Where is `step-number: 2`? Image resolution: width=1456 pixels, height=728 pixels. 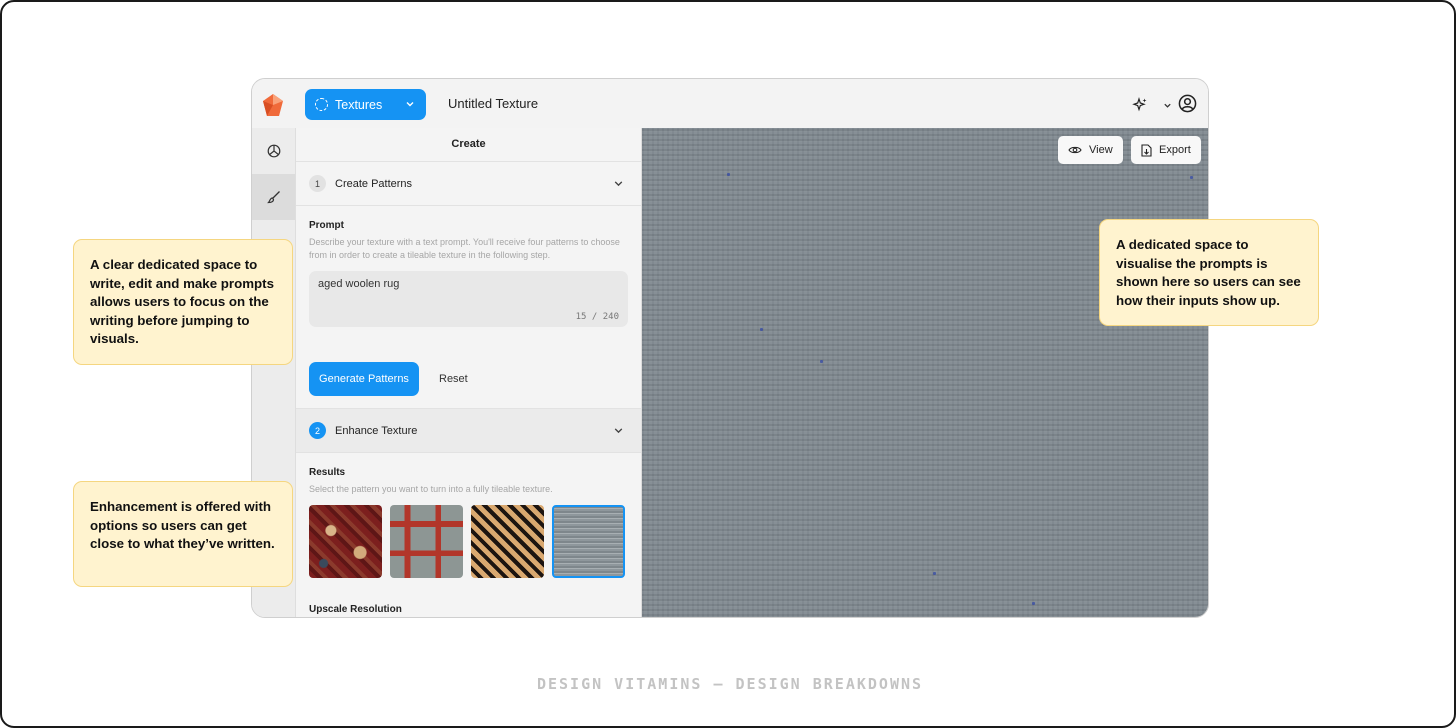 step-number: 2 is located at coordinates (317, 430).